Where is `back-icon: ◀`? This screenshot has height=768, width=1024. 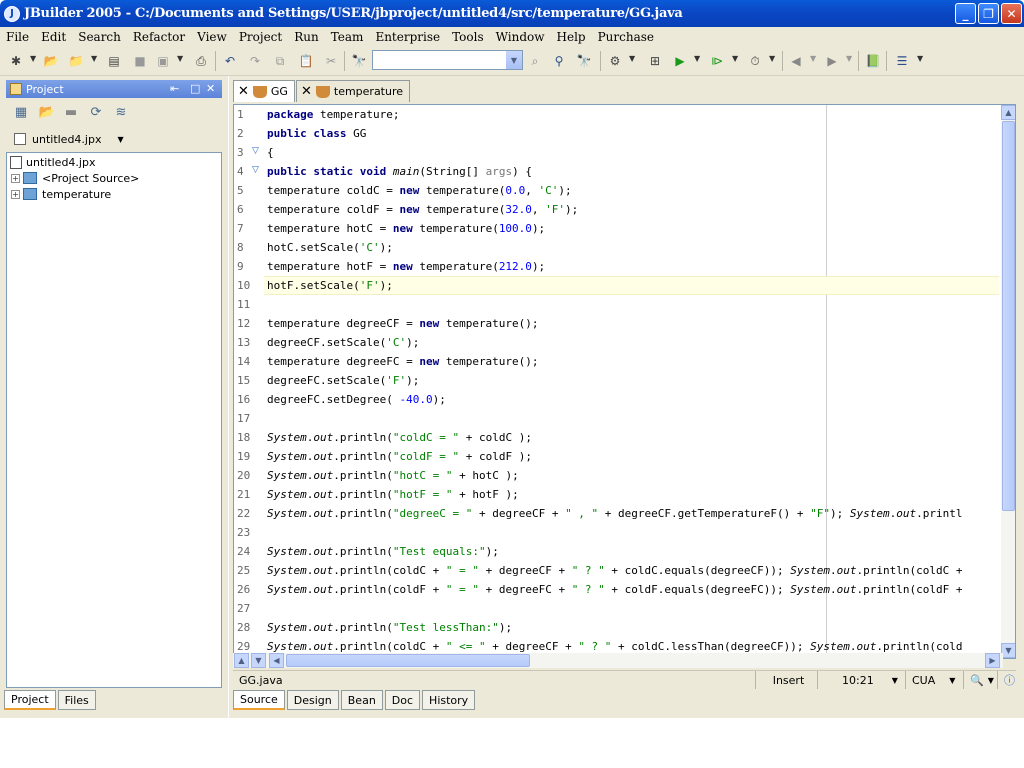
back-icon: ◀ is located at coordinates (796, 61).